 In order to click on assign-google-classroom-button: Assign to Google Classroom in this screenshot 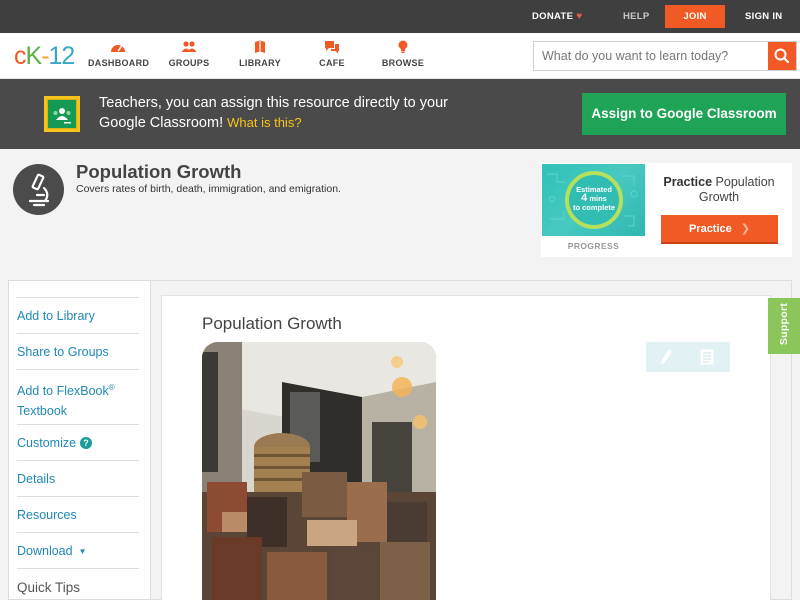, I will do `click(684, 114)`.